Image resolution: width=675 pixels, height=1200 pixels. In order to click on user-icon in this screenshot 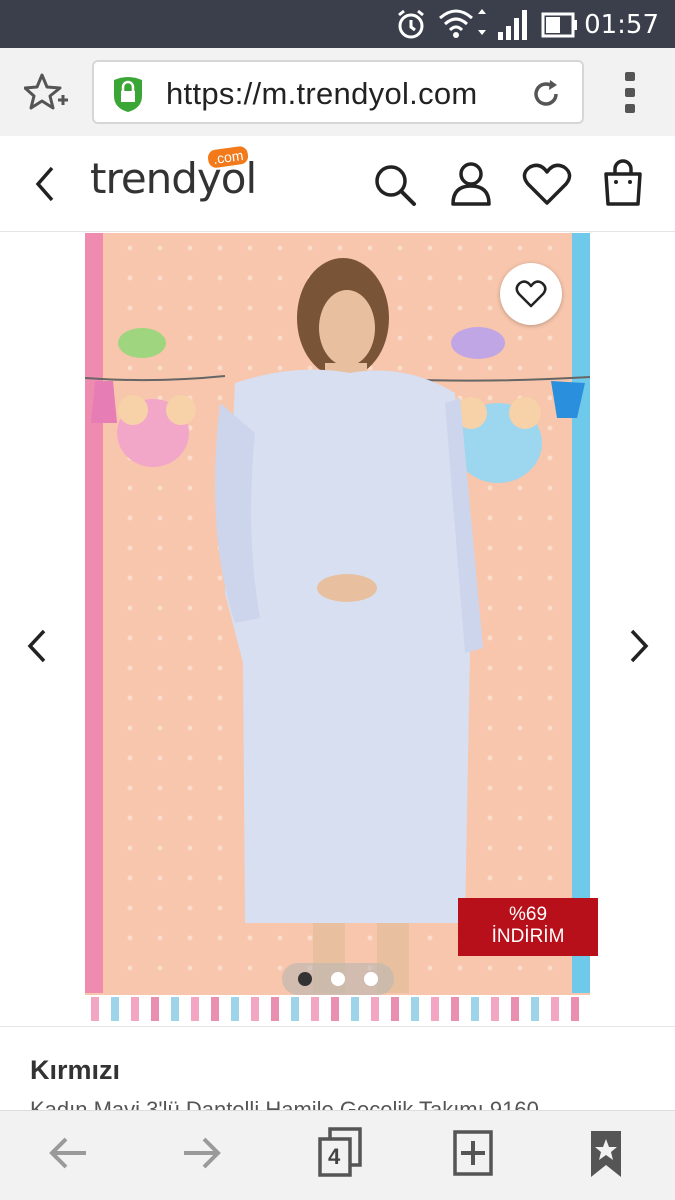, I will do `click(471, 183)`.